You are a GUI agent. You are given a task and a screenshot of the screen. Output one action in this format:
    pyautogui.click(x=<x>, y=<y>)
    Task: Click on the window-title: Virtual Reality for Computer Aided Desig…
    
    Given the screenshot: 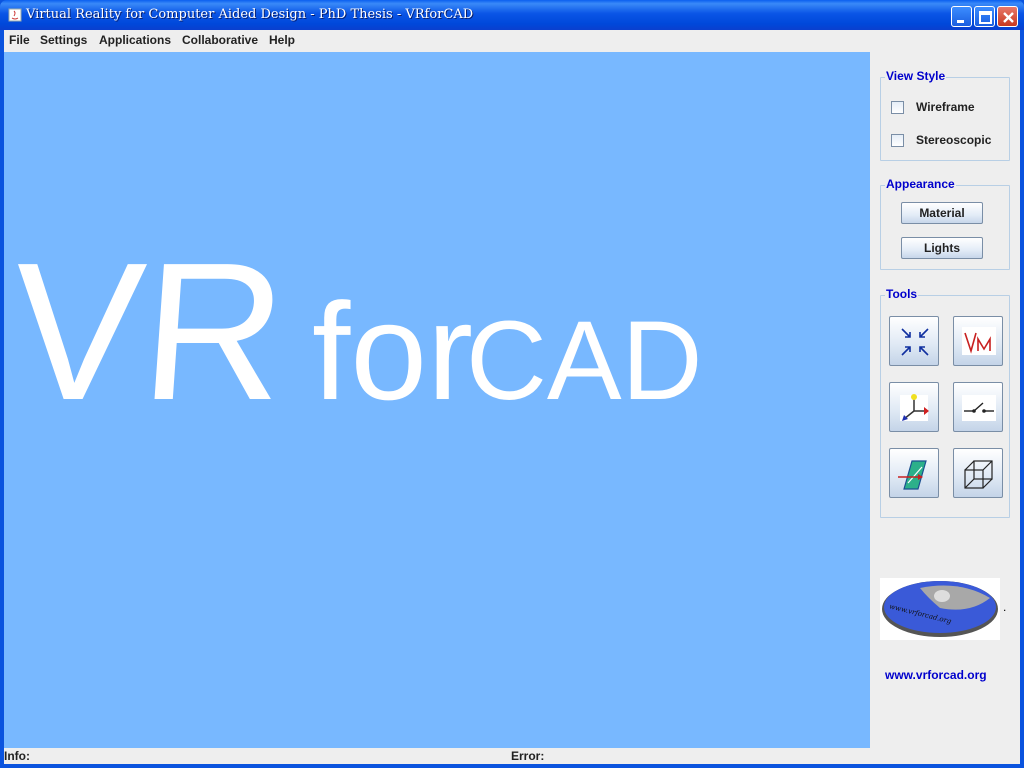 What is the action you would take?
    pyautogui.click(x=250, y=14)
    